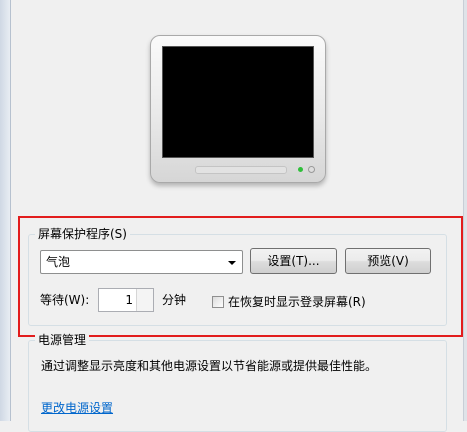 The image size is (467, 432). What do you see at coordinates (241, 170) in the screenshot?
I see `monitor-control-bar` at bounding box center [241, 170].